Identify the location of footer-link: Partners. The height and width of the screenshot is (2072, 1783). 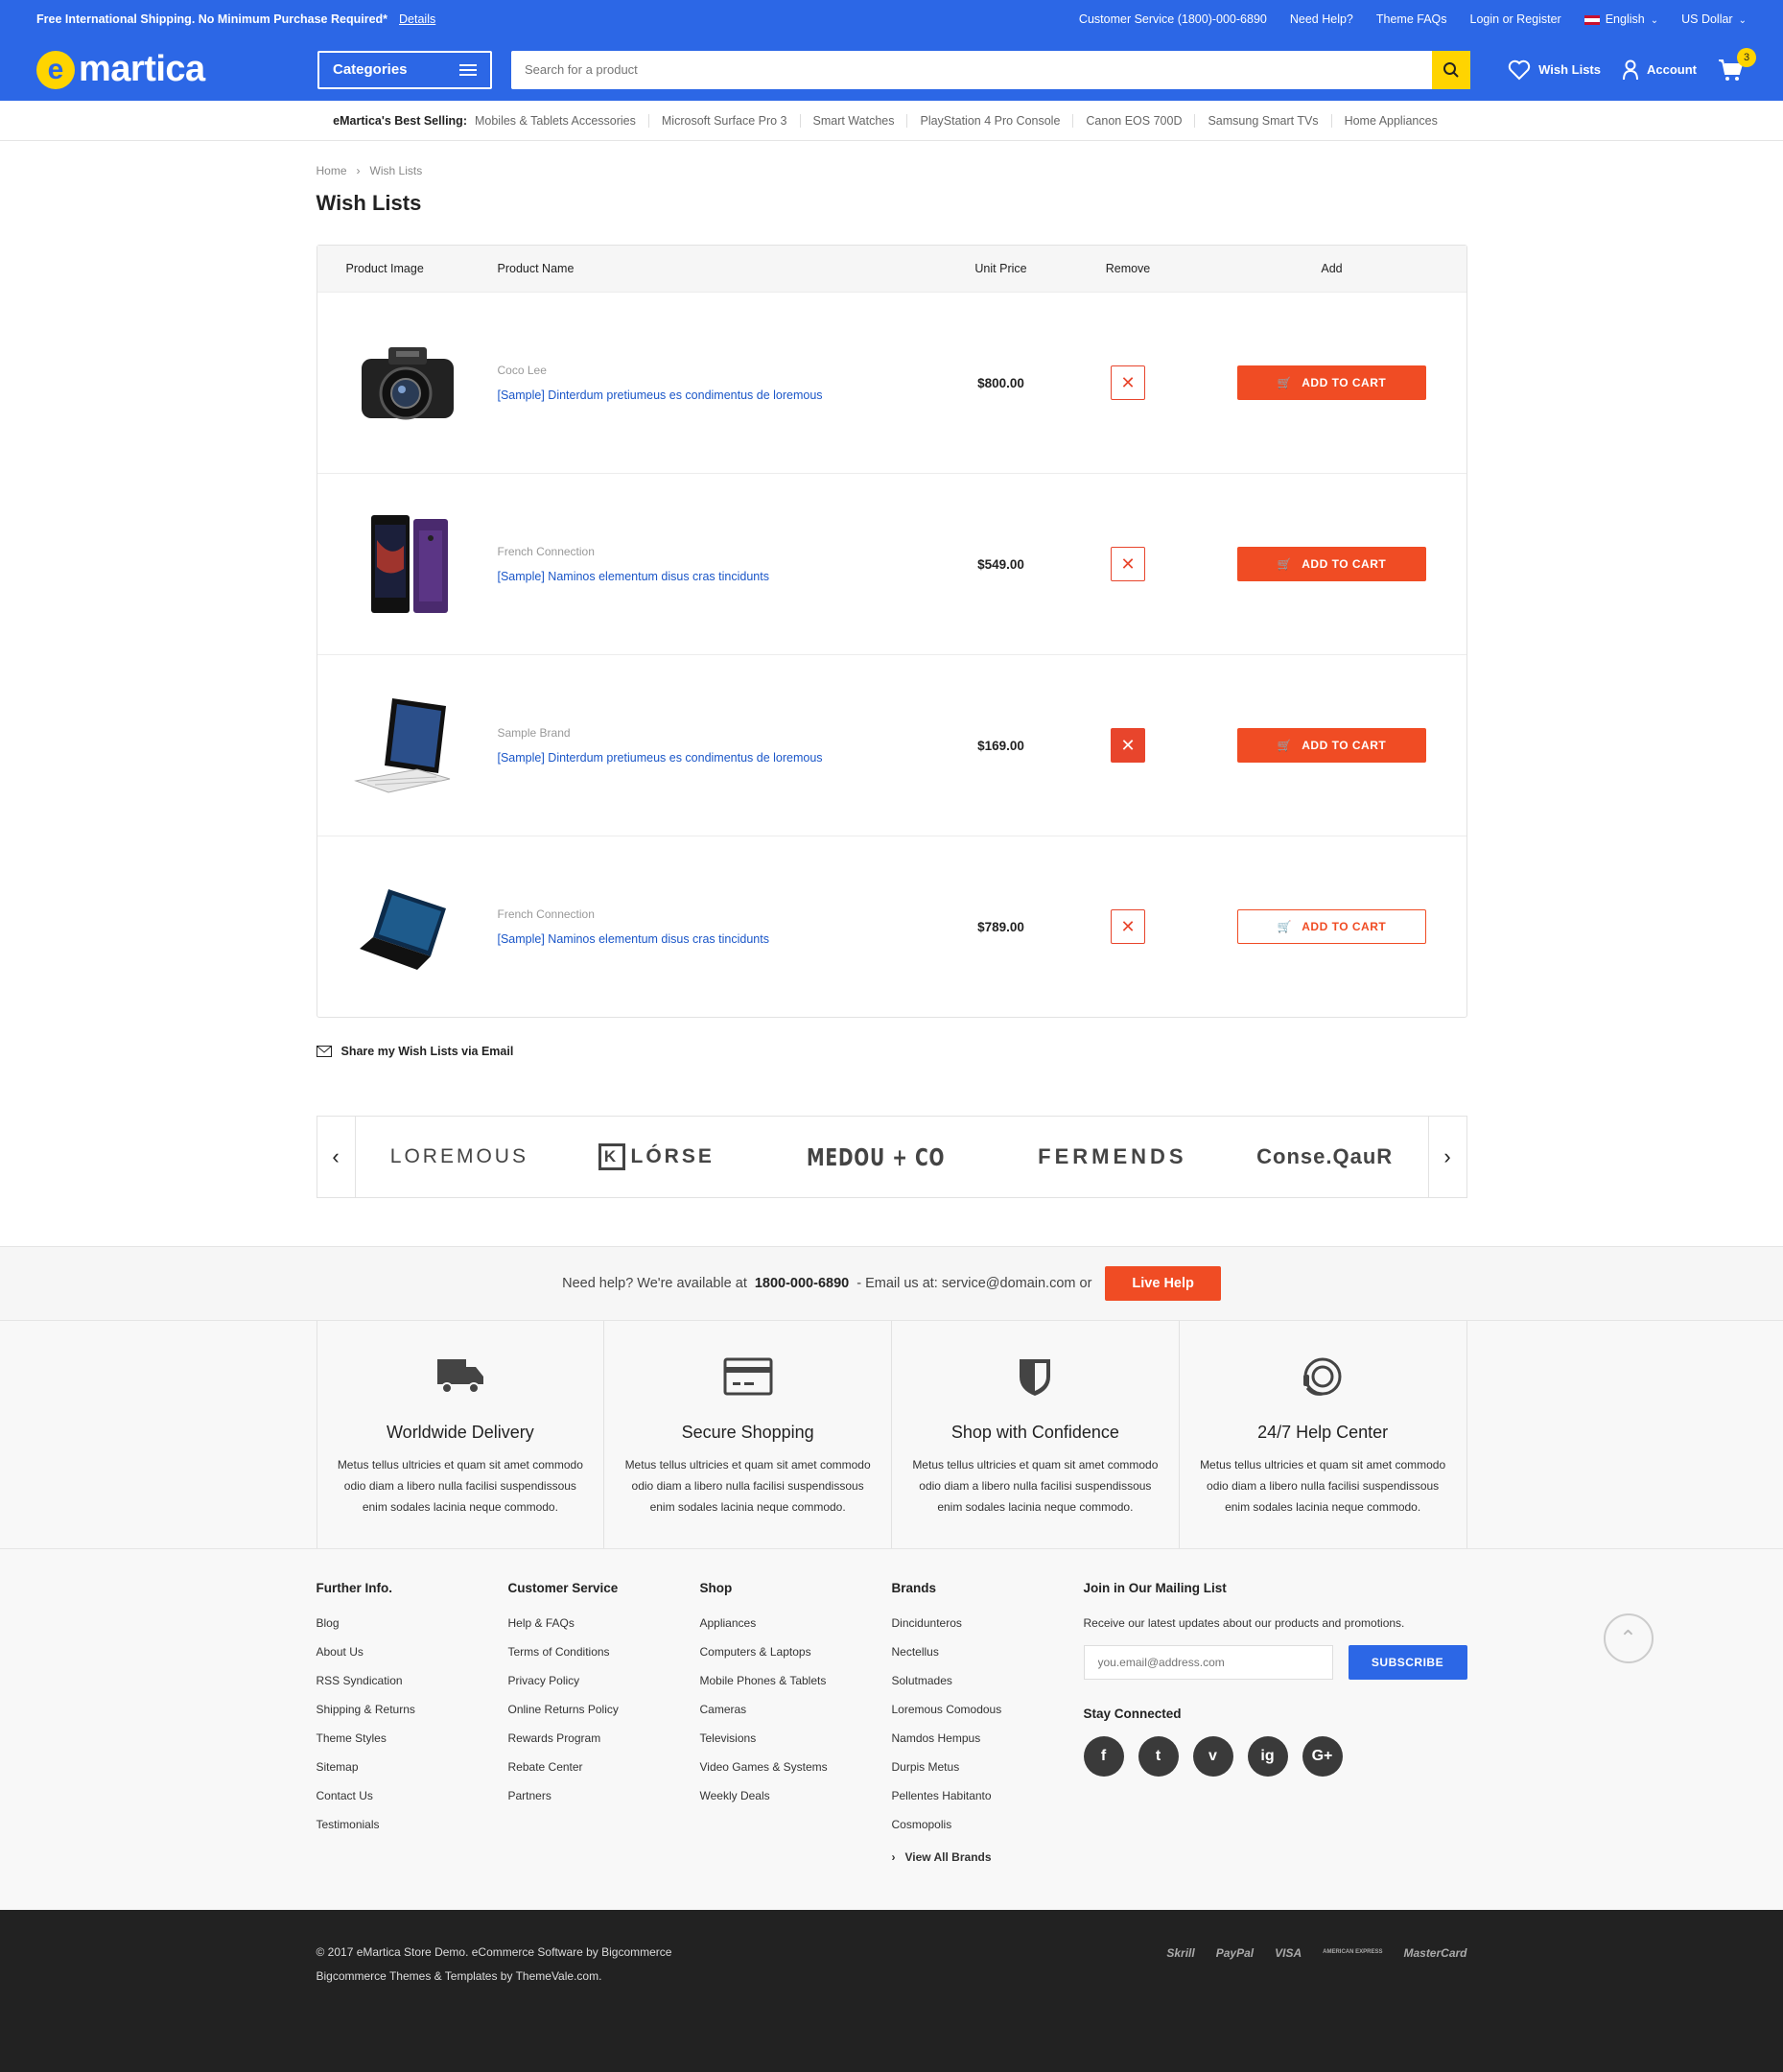
(529, 1795).